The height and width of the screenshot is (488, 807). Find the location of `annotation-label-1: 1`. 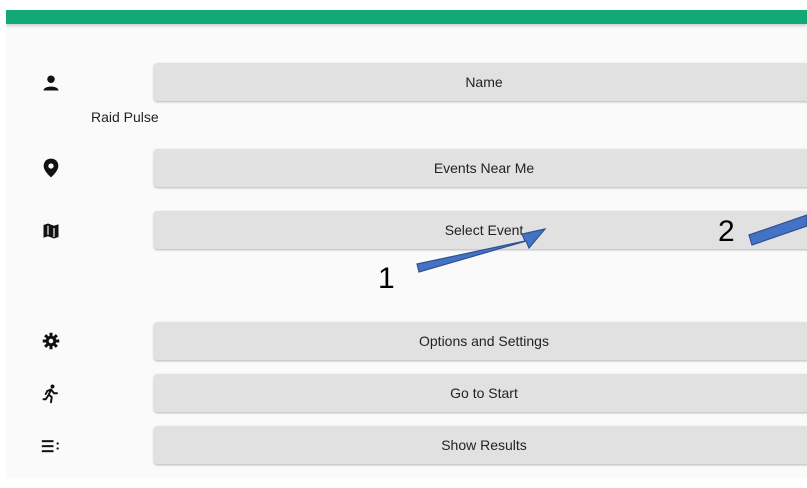

annotation-label-1: 1 is located at coordinates (386, 278).